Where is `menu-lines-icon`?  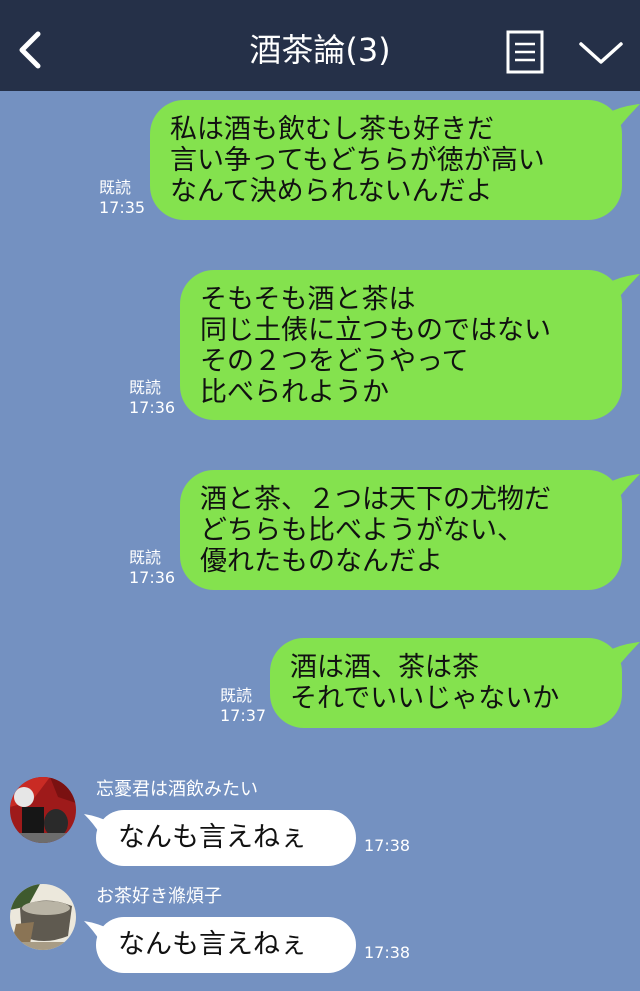
menu-lines-icon is located at coordinates (525, 52).